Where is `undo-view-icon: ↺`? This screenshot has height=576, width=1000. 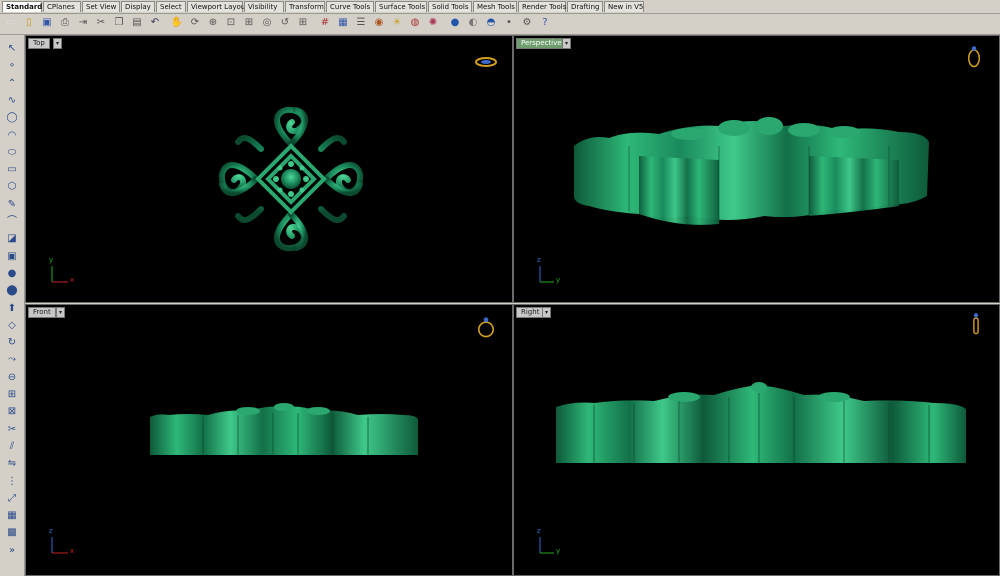 undo-view-icon: ↺ is located at coordinates (285, 23).